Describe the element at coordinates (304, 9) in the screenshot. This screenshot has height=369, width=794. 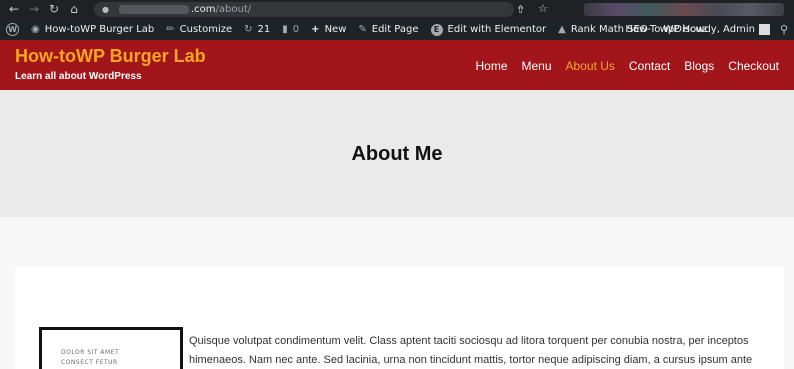
I see `address-bar: ● .com/about/` at that location.